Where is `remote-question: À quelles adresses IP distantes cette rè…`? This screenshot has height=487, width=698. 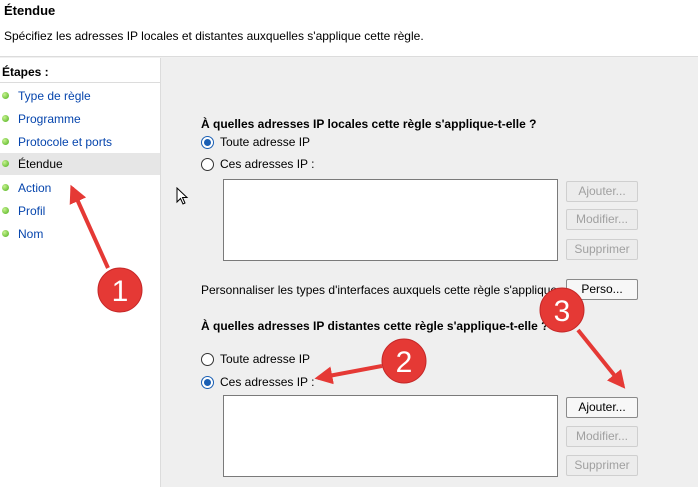 remote-question: À quelles adresses IP distantes cette rè… is located at coordinates (375, 326).